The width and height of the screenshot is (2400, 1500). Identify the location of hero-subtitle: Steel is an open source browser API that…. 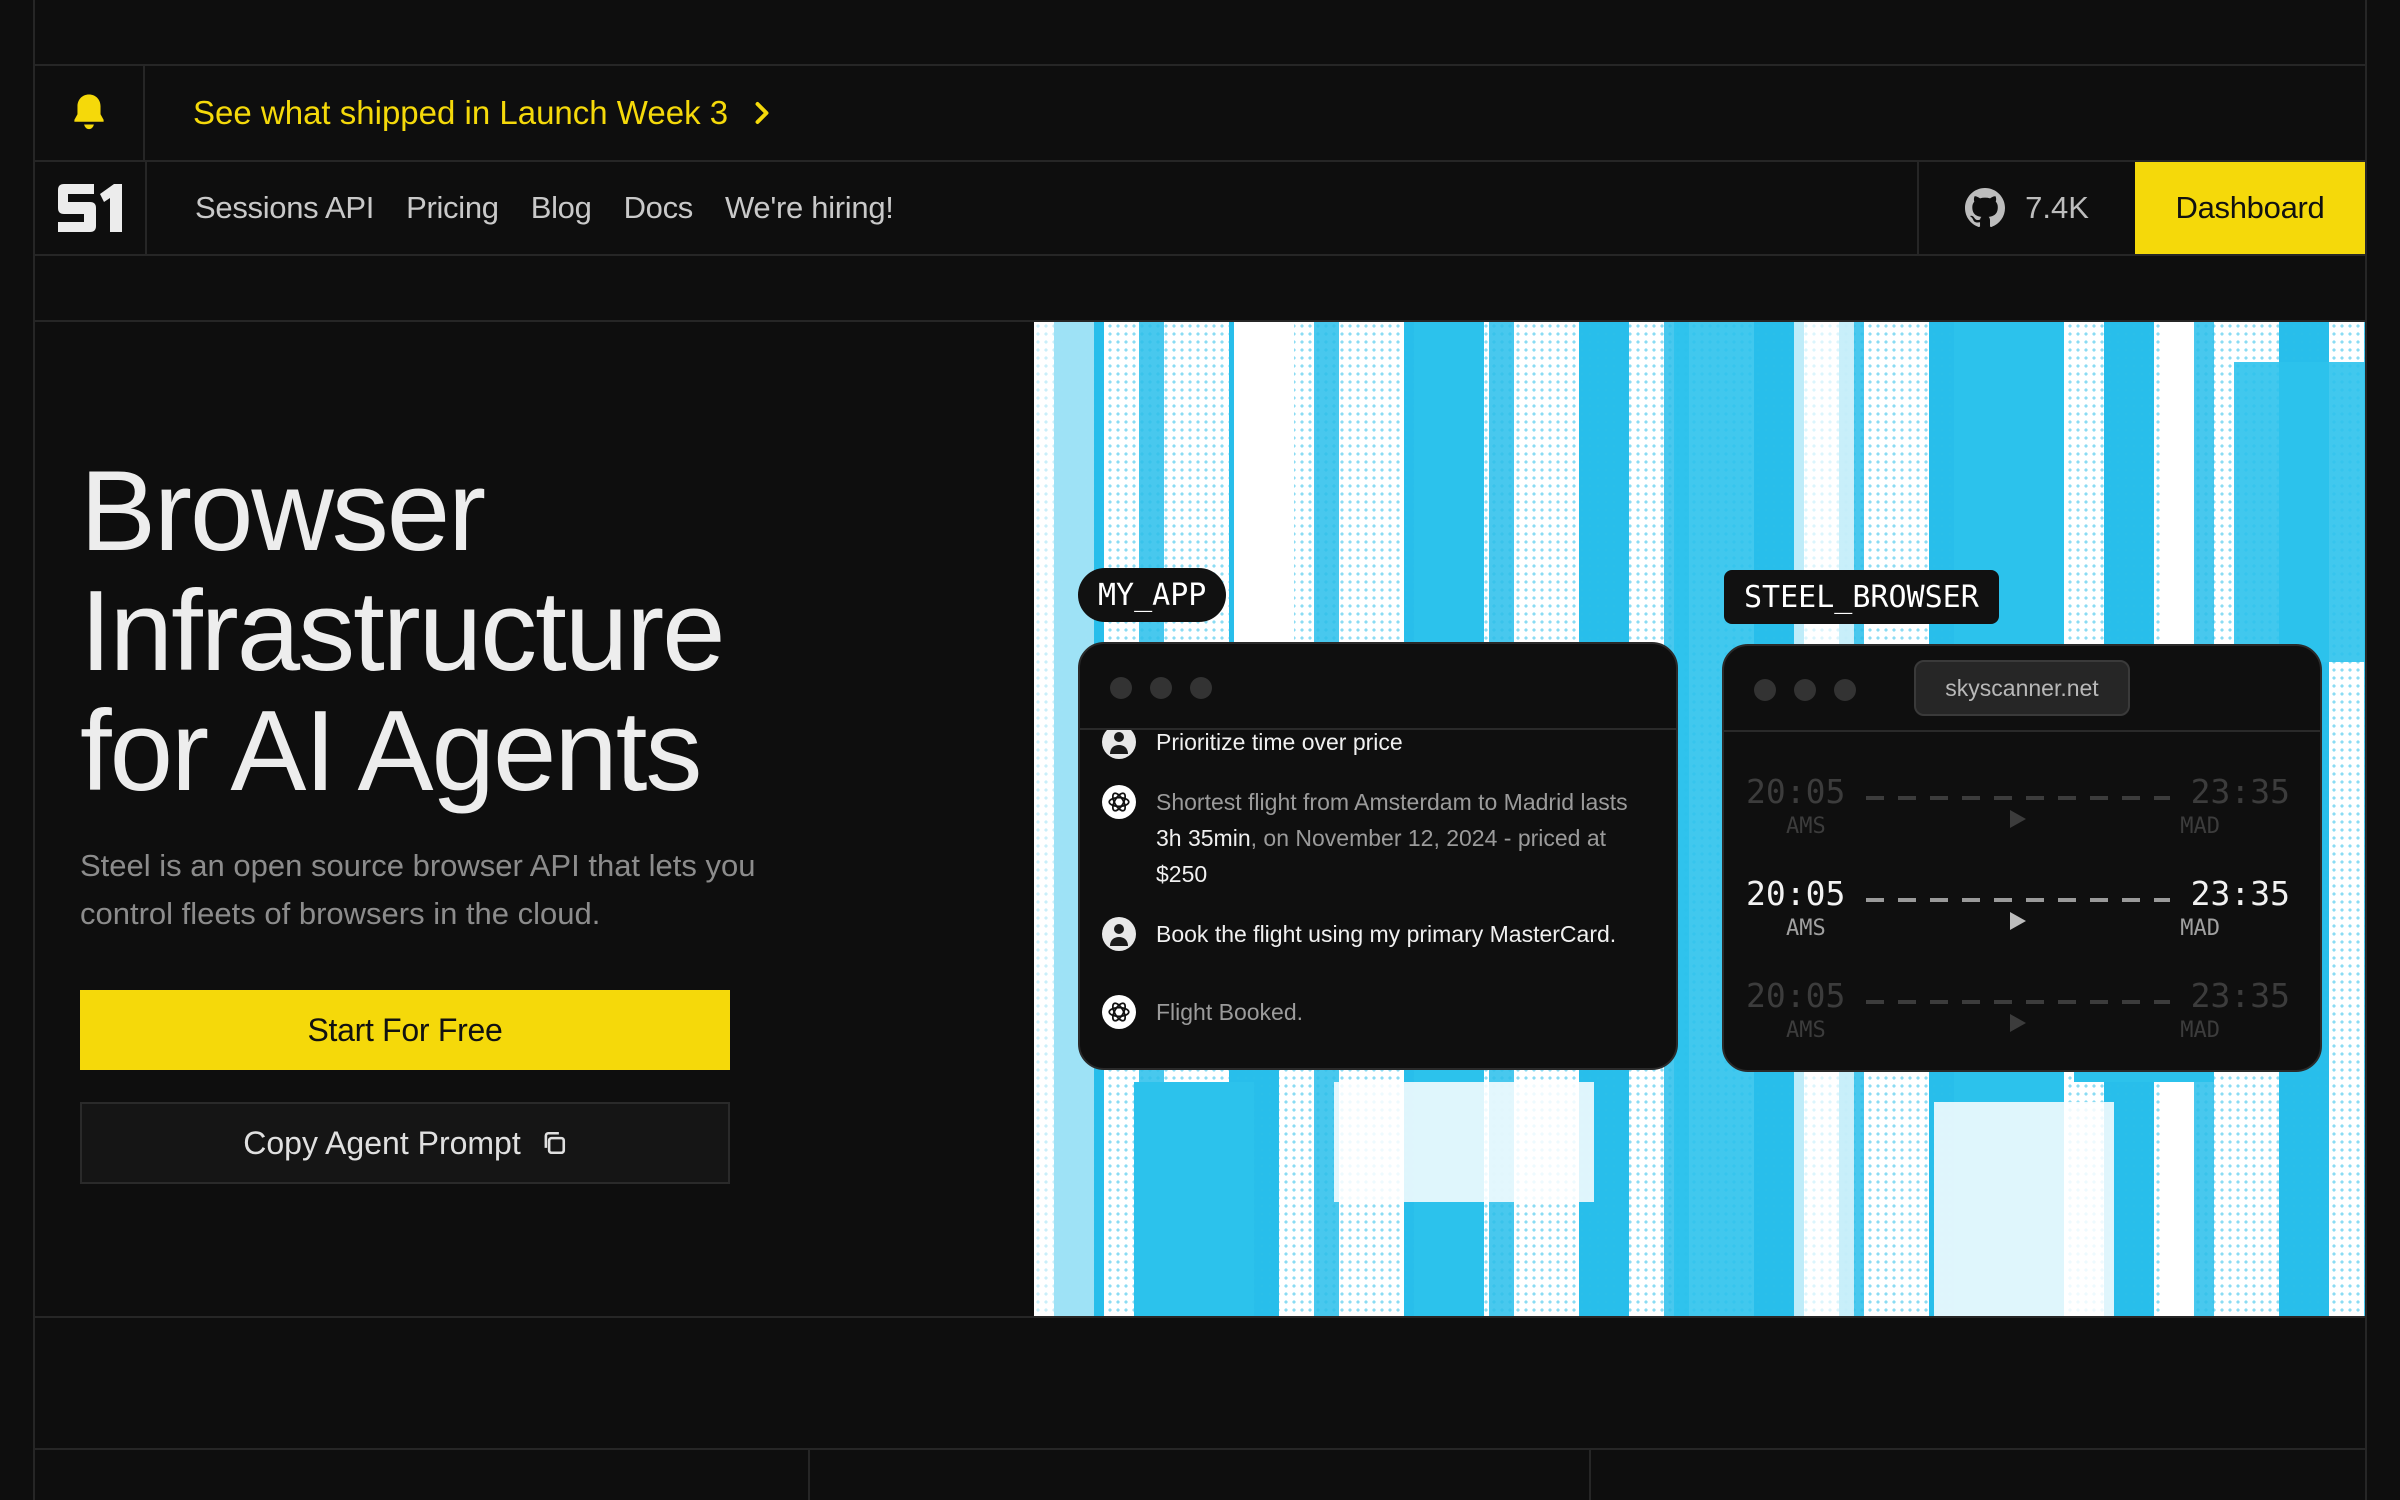
(418, 889).